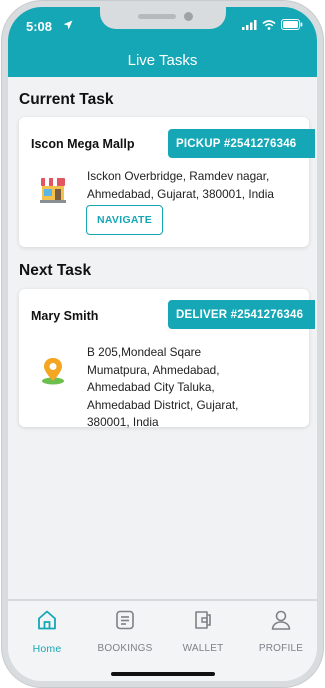 The width and height of the screenshot is (325, 688). Describe the element at coordinates (151, 387) in the screenshot. I see `address-line: Ahmedabad City Taluka,` at that location.